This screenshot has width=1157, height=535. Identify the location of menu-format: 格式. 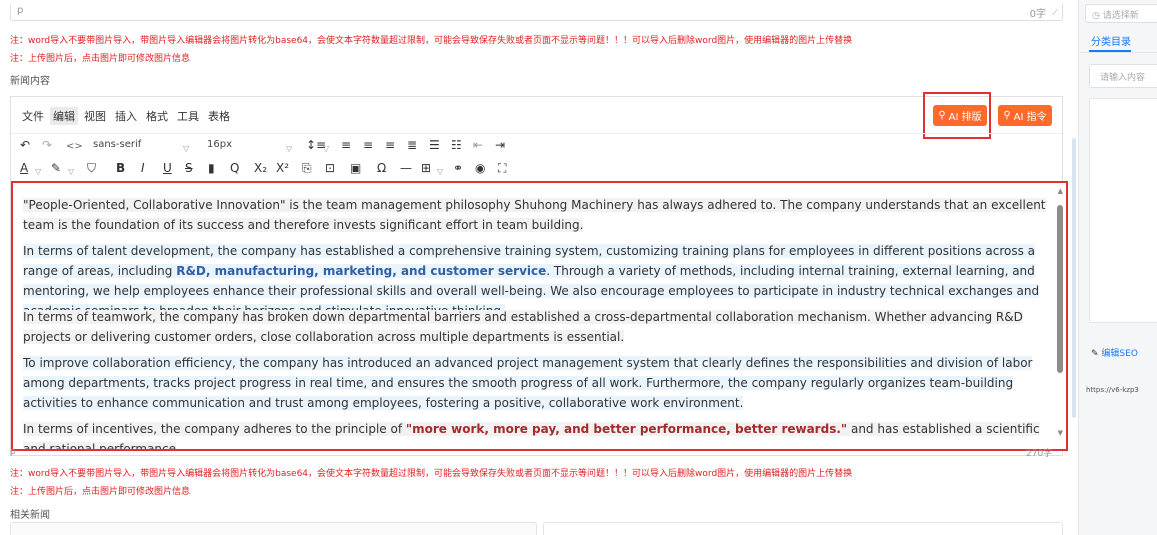
(157, 116).